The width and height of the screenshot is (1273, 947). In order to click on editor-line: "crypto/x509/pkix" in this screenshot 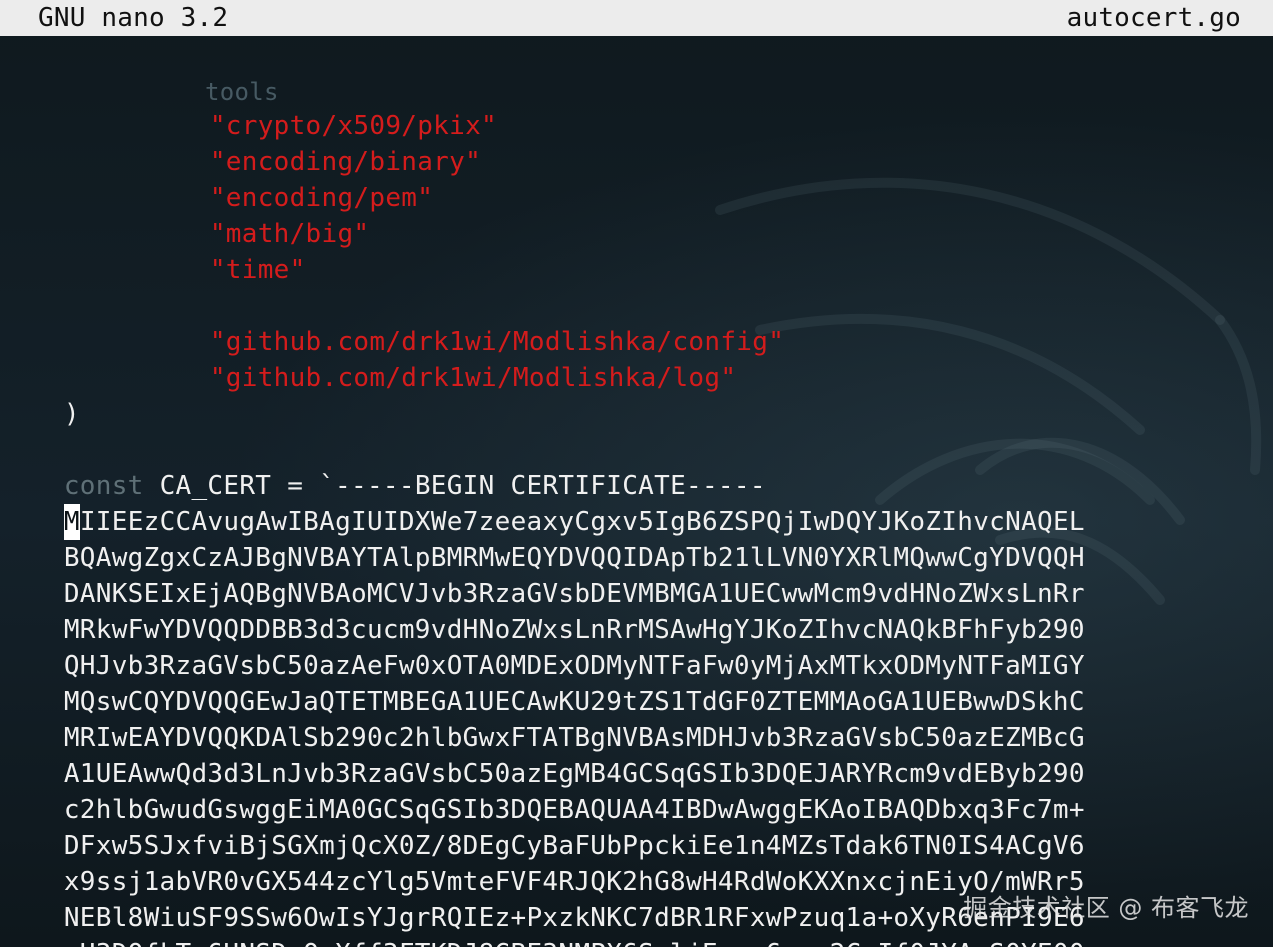, I will do `click(248, 106)`.